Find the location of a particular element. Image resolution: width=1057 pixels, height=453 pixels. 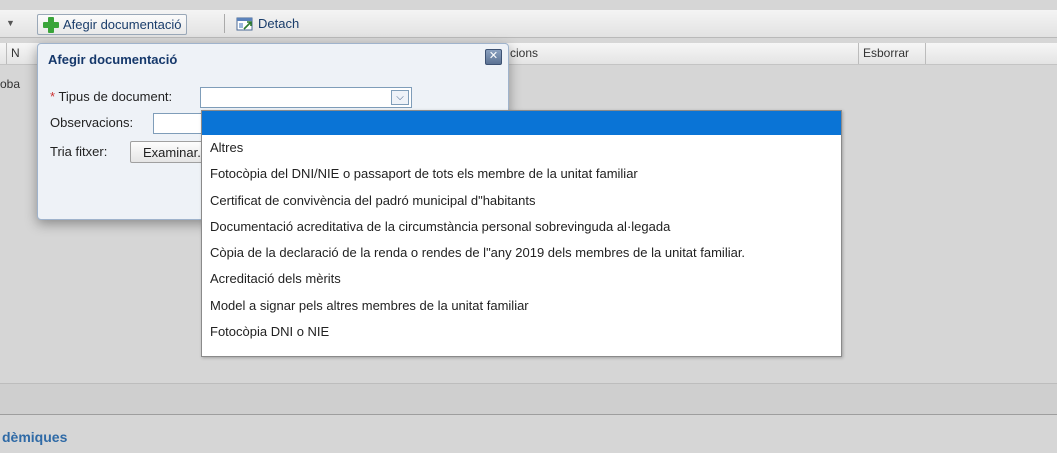

document-type-label: * Tipus de document: is located at coordinates (111, 96).